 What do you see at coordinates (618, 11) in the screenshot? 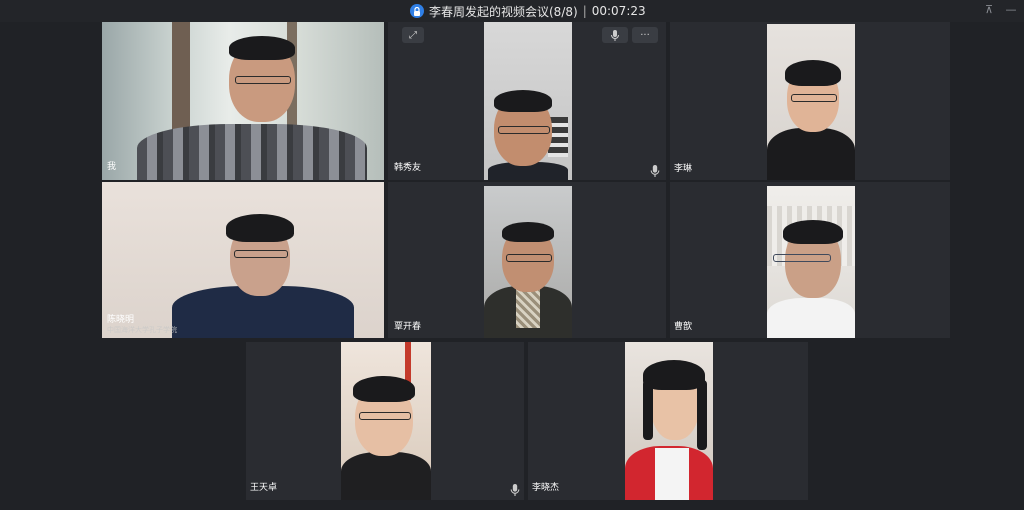
I see `meeting-timer: 00:07:23` at bounding box center [618, 11].